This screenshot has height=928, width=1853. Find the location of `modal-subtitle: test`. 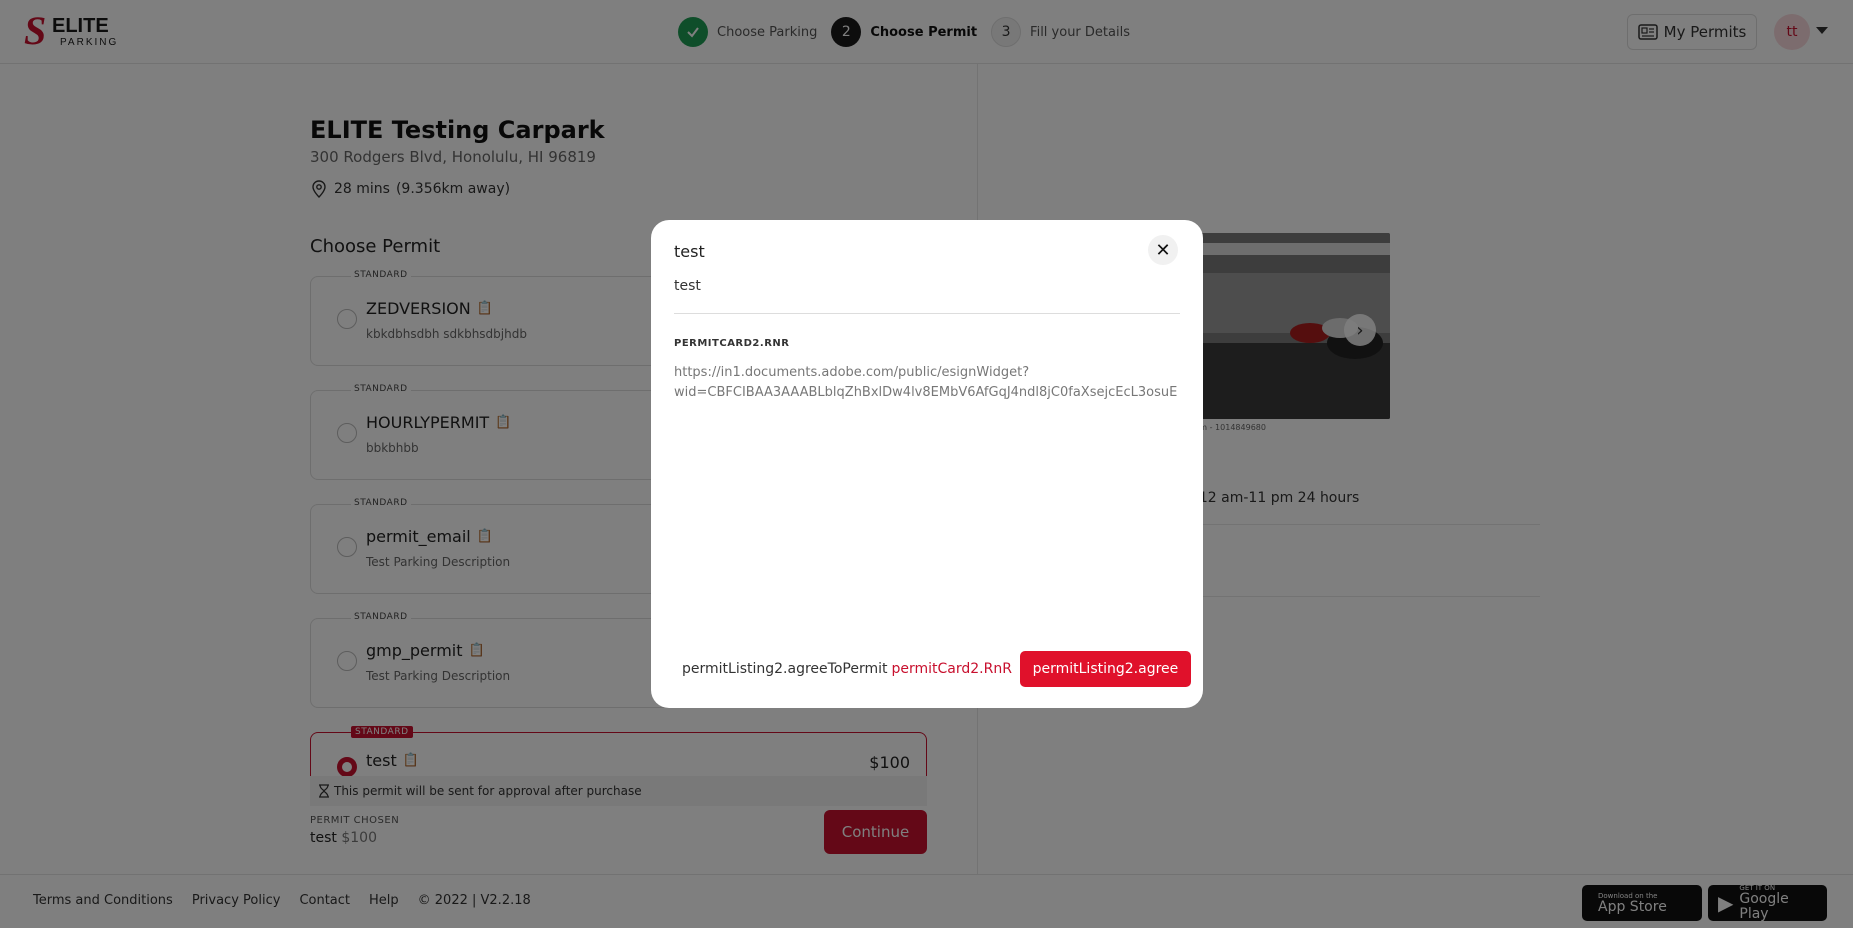

modal-subtitle: test is located at coordinates (687, 286).